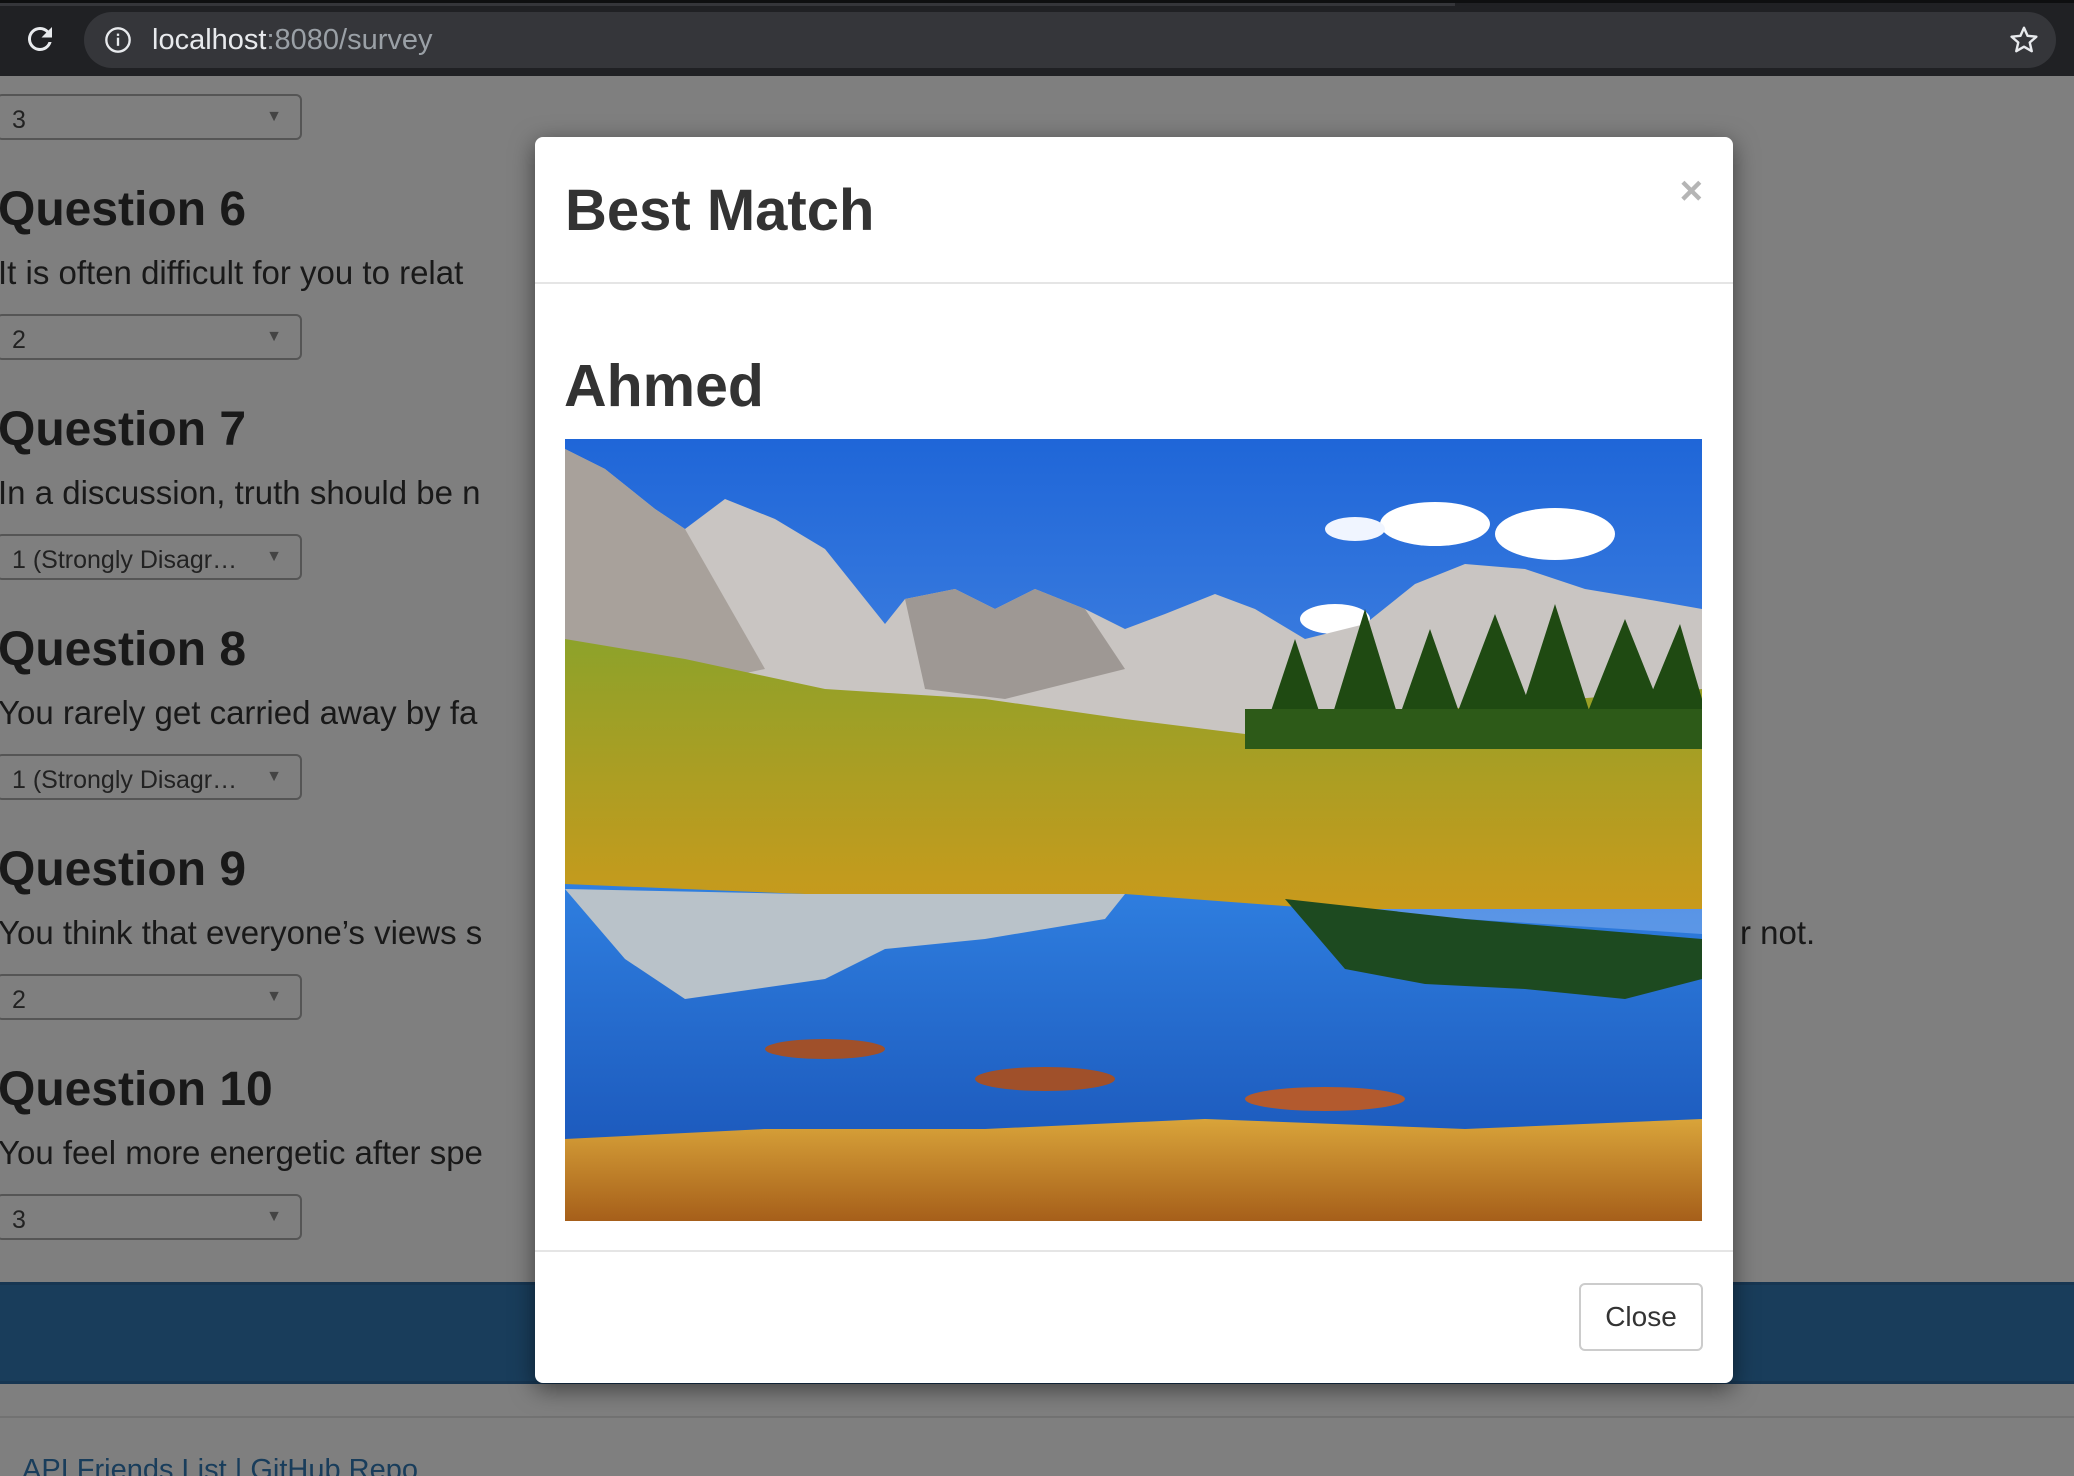 This screenshot has width=2074, height=1476. I want to click on address-bar: localhost:8080/survey, so click(1070, 40).